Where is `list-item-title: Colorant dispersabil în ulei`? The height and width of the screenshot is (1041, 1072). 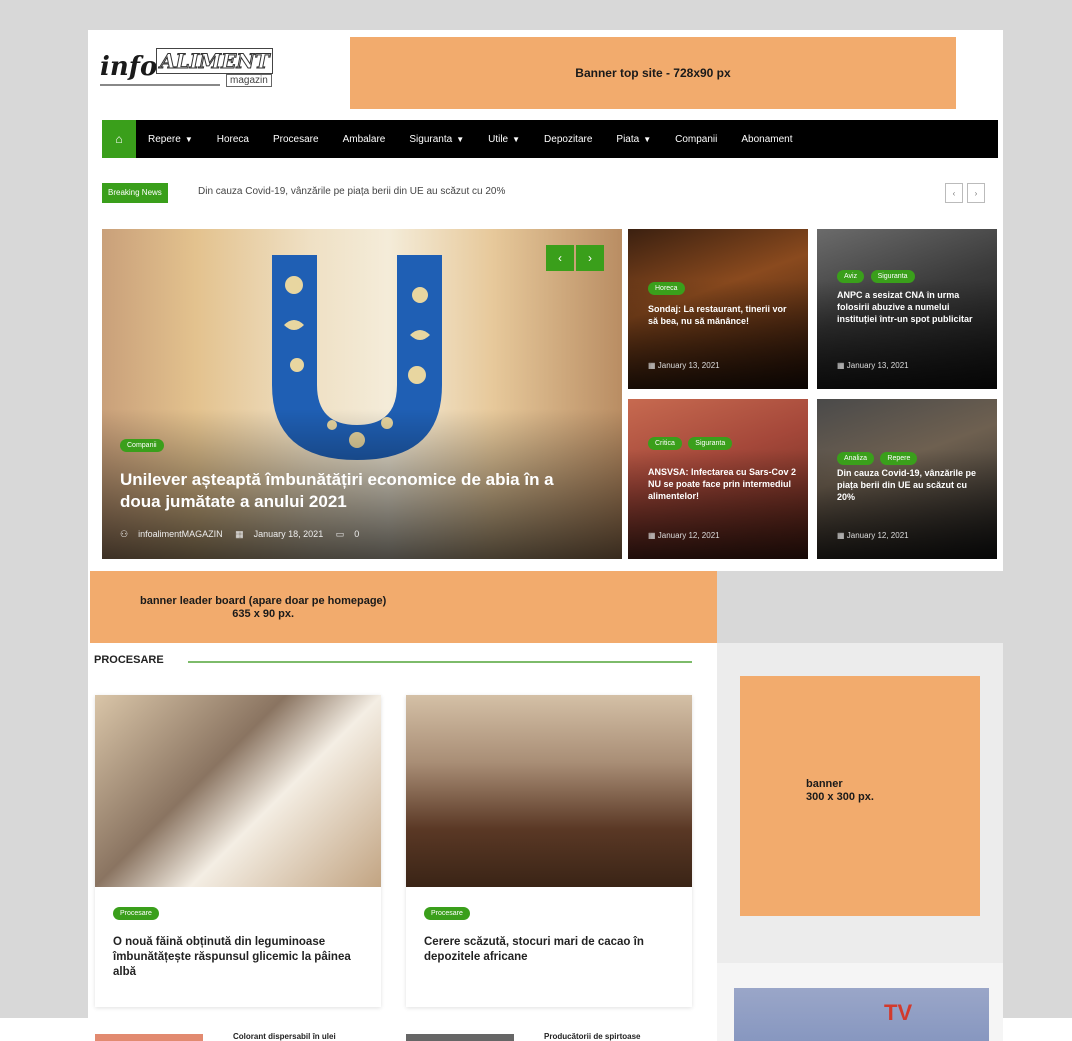 list-item-title: Colorant dispersabil în ulei is located at coordinates (284, 1036).